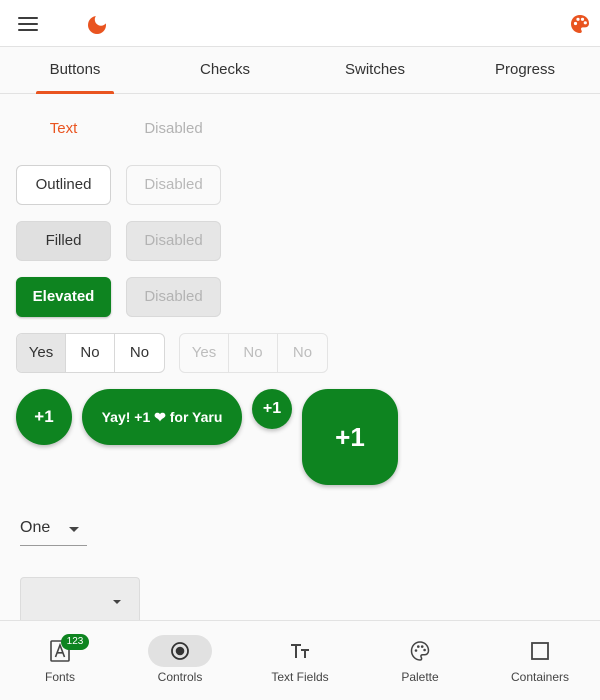 This screenshot has height=700, width=600. What do you see at coordinates (173, 128) in the screenshot?
I see `text-button-disabled: Disabled` at bounding box center [173, 128].